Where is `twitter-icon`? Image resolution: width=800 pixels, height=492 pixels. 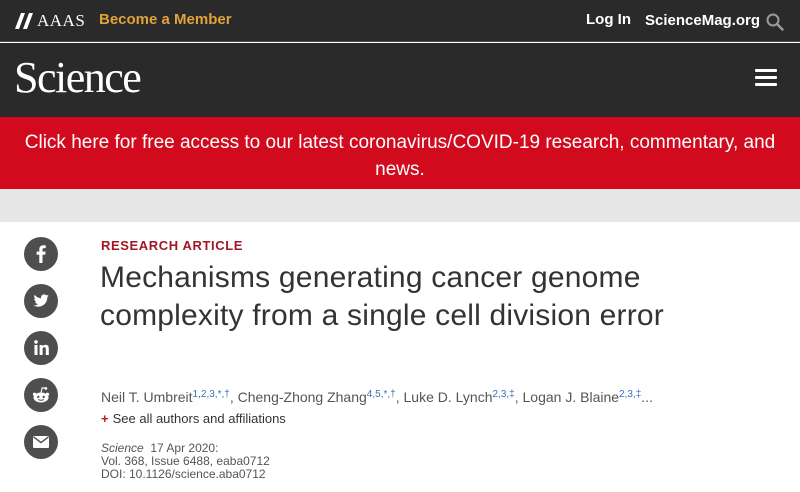
twitter-icon is located at coordinates (41, 300).